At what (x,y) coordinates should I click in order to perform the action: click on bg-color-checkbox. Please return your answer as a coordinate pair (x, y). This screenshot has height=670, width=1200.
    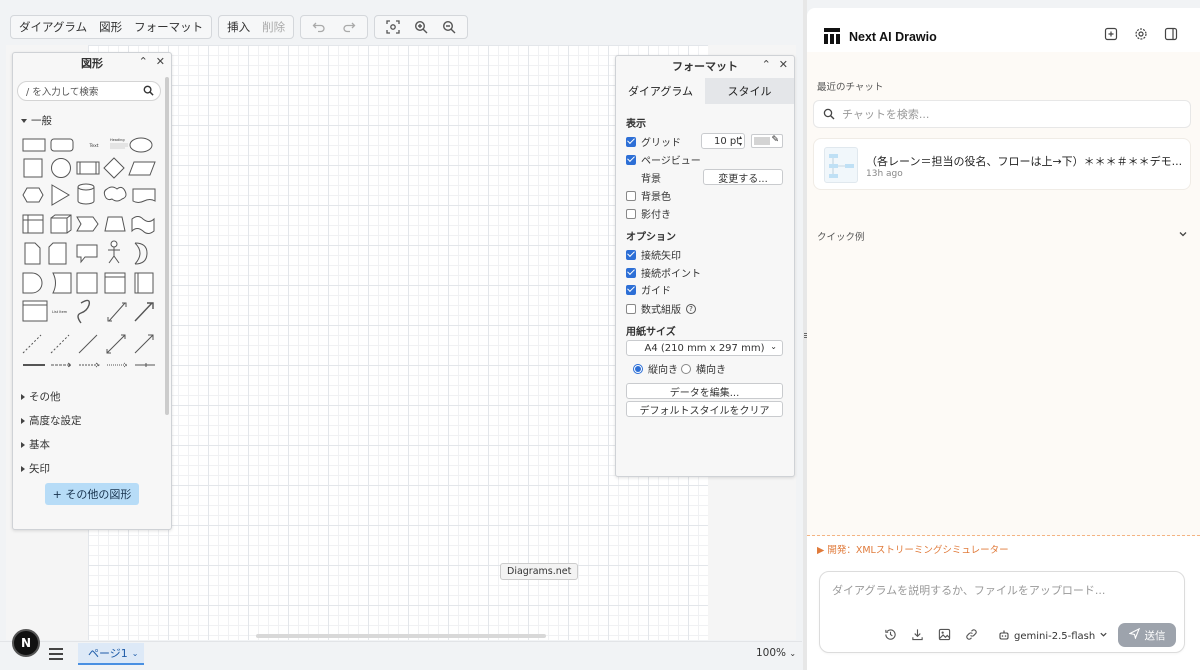
    Looking at the image, I should click on (631, 195).